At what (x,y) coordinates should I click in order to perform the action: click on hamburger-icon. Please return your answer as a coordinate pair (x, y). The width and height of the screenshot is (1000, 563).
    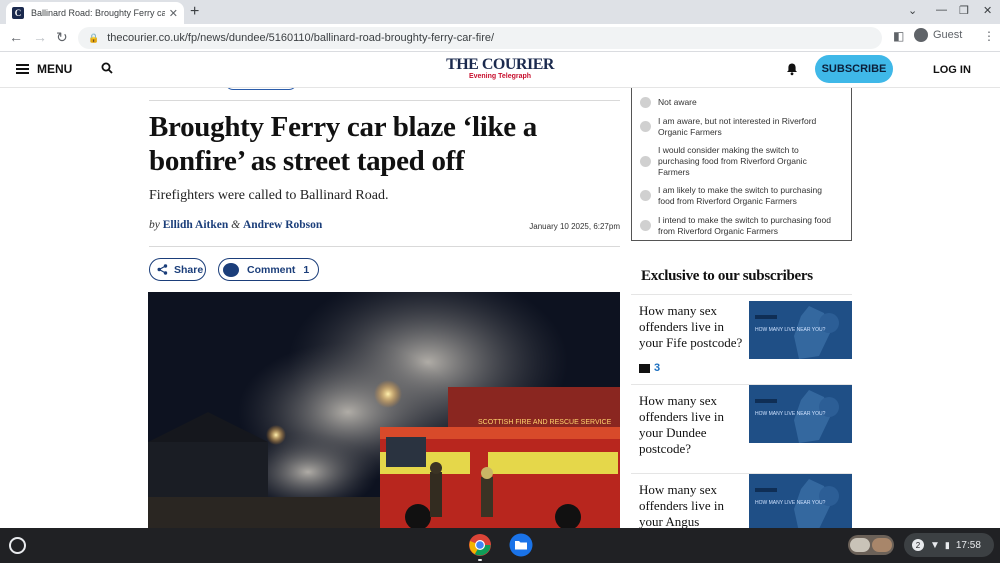
    Looking at the image, I should click on (22, 69).